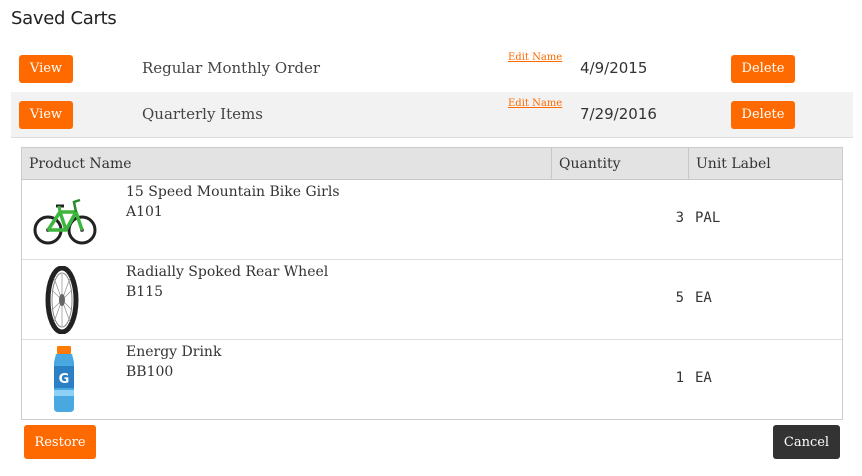 The height and width of the screenshot is (476, 862). What do you see at coordinates (679, 218) in the screenshot?
I see `product-quantity: 3` at bounding box center [679, 218].